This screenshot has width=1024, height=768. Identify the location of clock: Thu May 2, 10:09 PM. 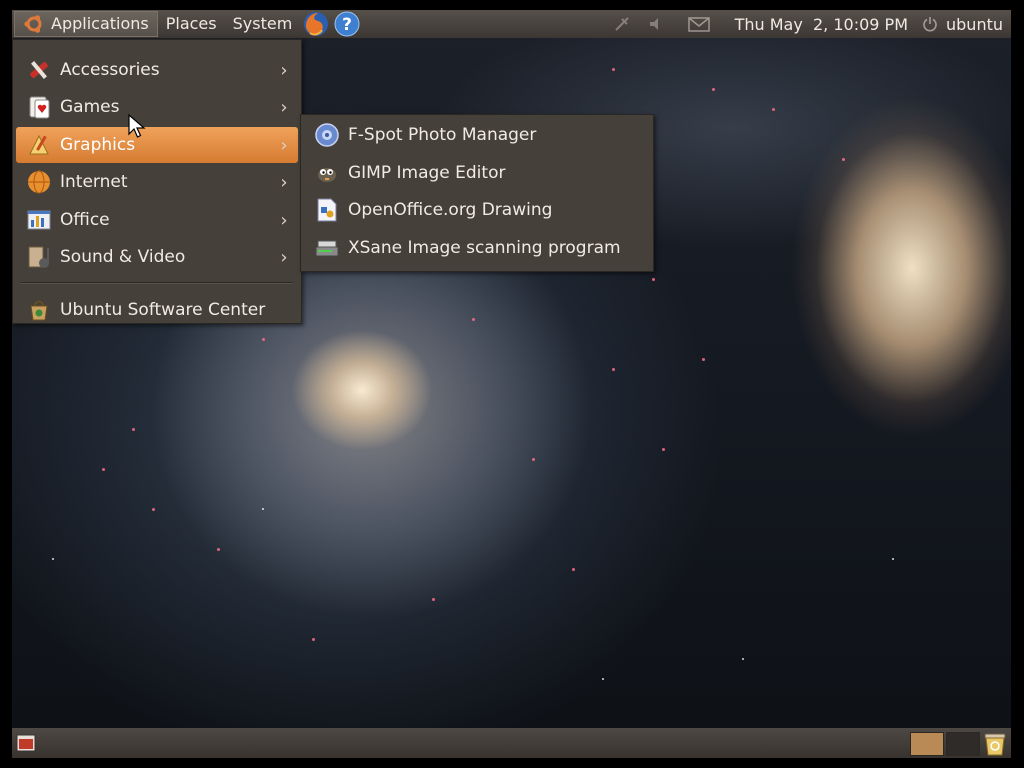
(818, 24).